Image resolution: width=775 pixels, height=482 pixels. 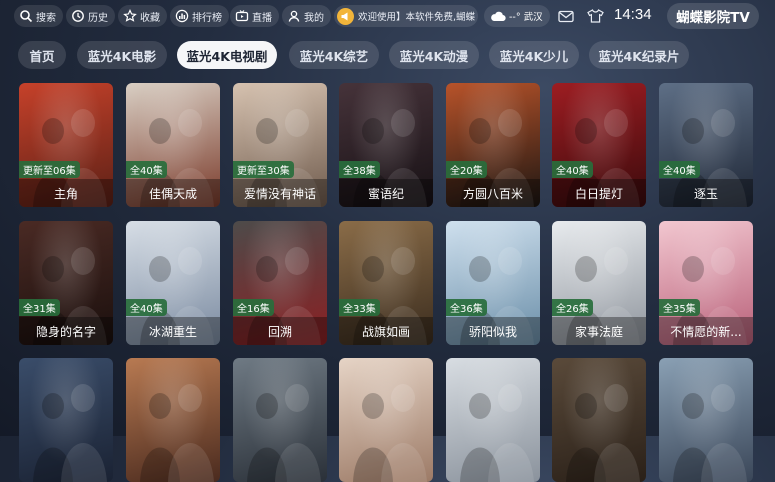 I want to click on weather-widget: --° 武汉, so click(x=517, y=16).